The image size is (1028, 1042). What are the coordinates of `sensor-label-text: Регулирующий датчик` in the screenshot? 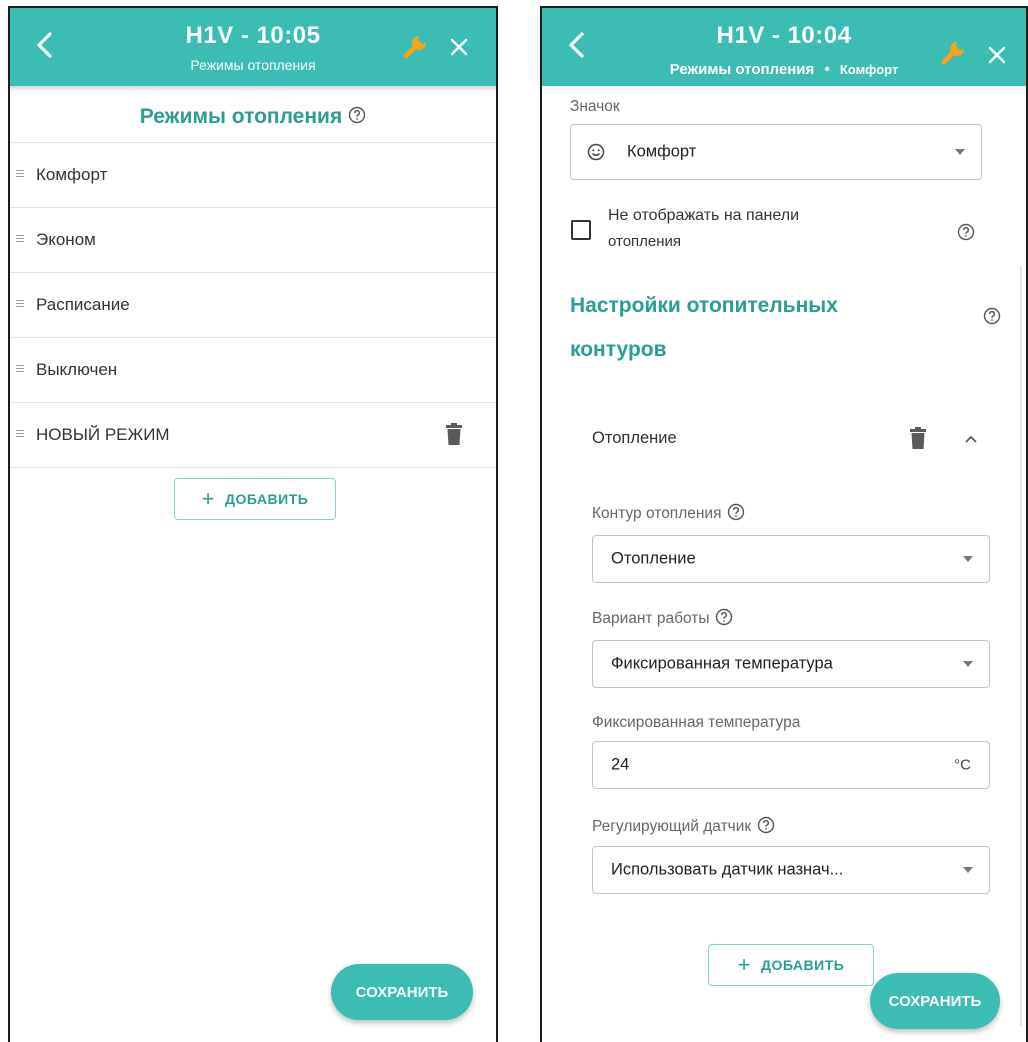 It's located at (672, 826).